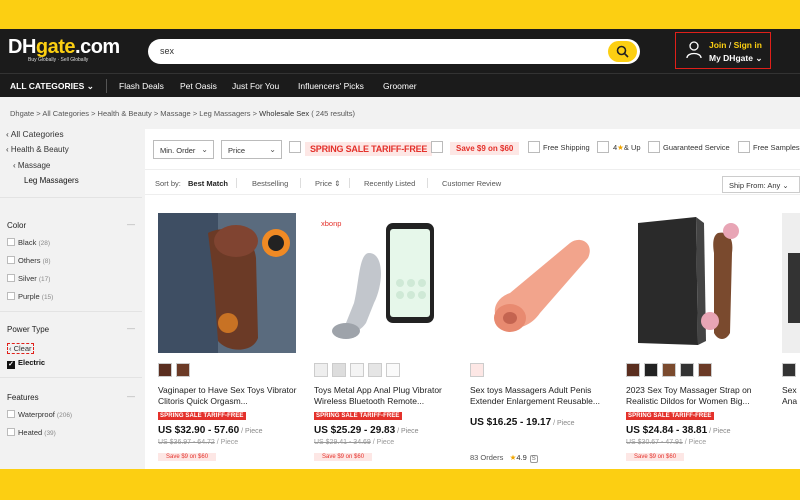  I want to click on nav-groomer: Groomer, so click(400, 86).